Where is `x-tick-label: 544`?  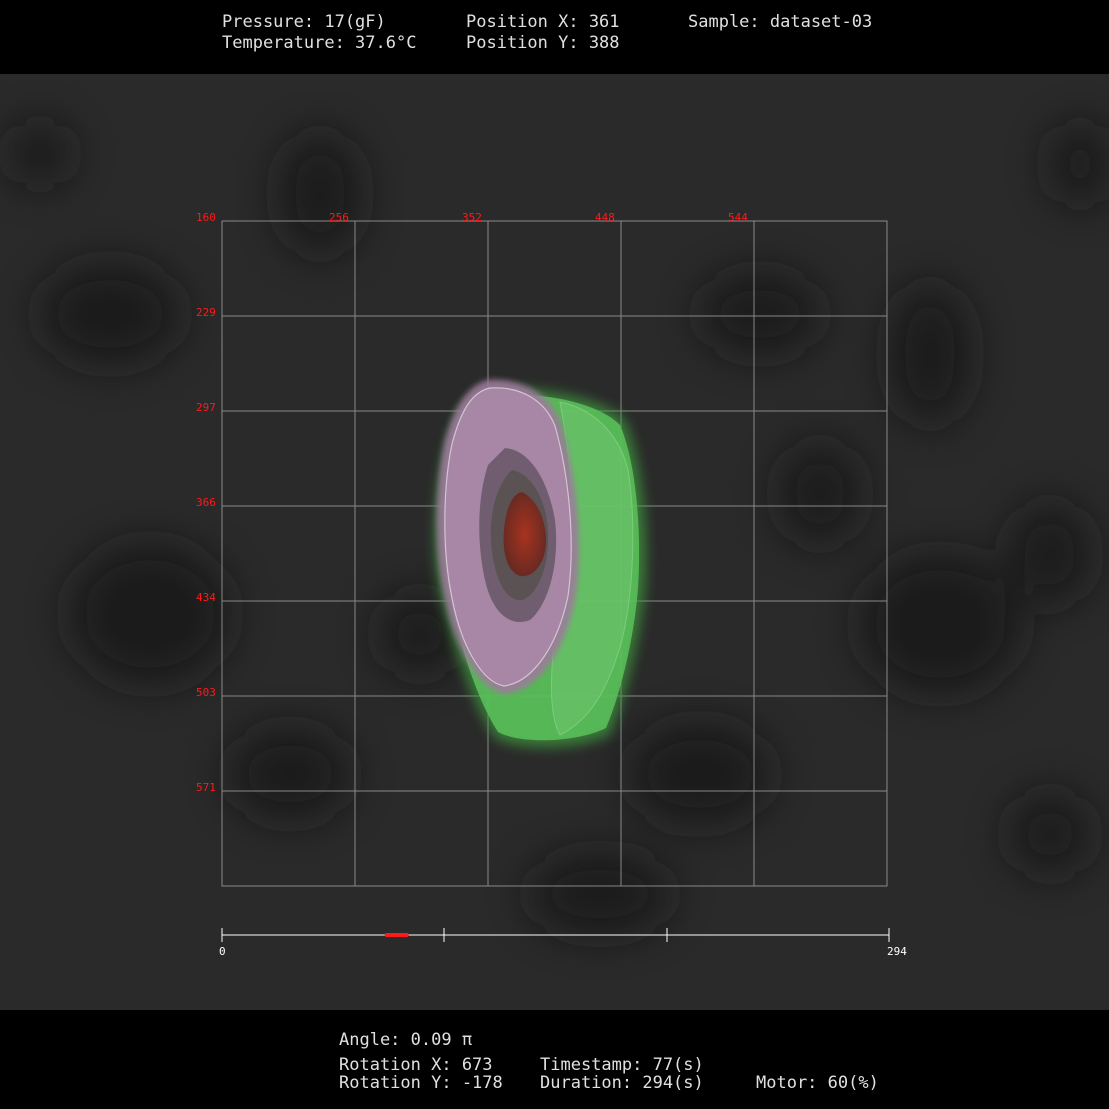
x-tick-label: 544 is located at coordinates (738, 217).